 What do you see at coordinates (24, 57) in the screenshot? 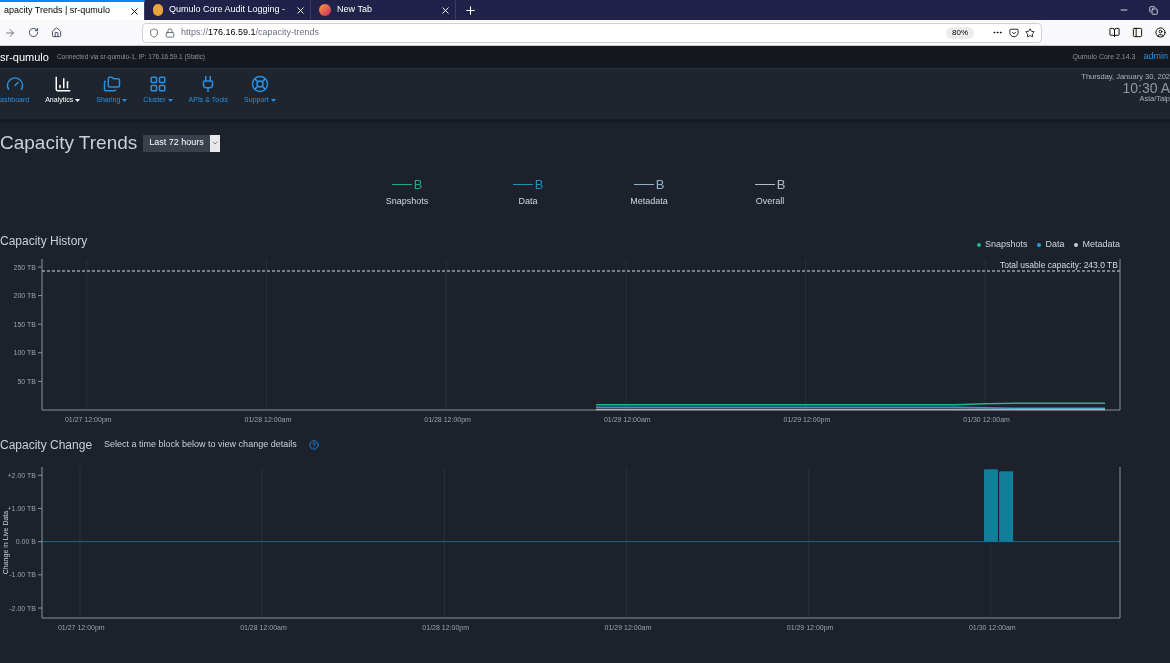
I see `cluster-name: sr-qumulo` at bounding box center [24, 57].